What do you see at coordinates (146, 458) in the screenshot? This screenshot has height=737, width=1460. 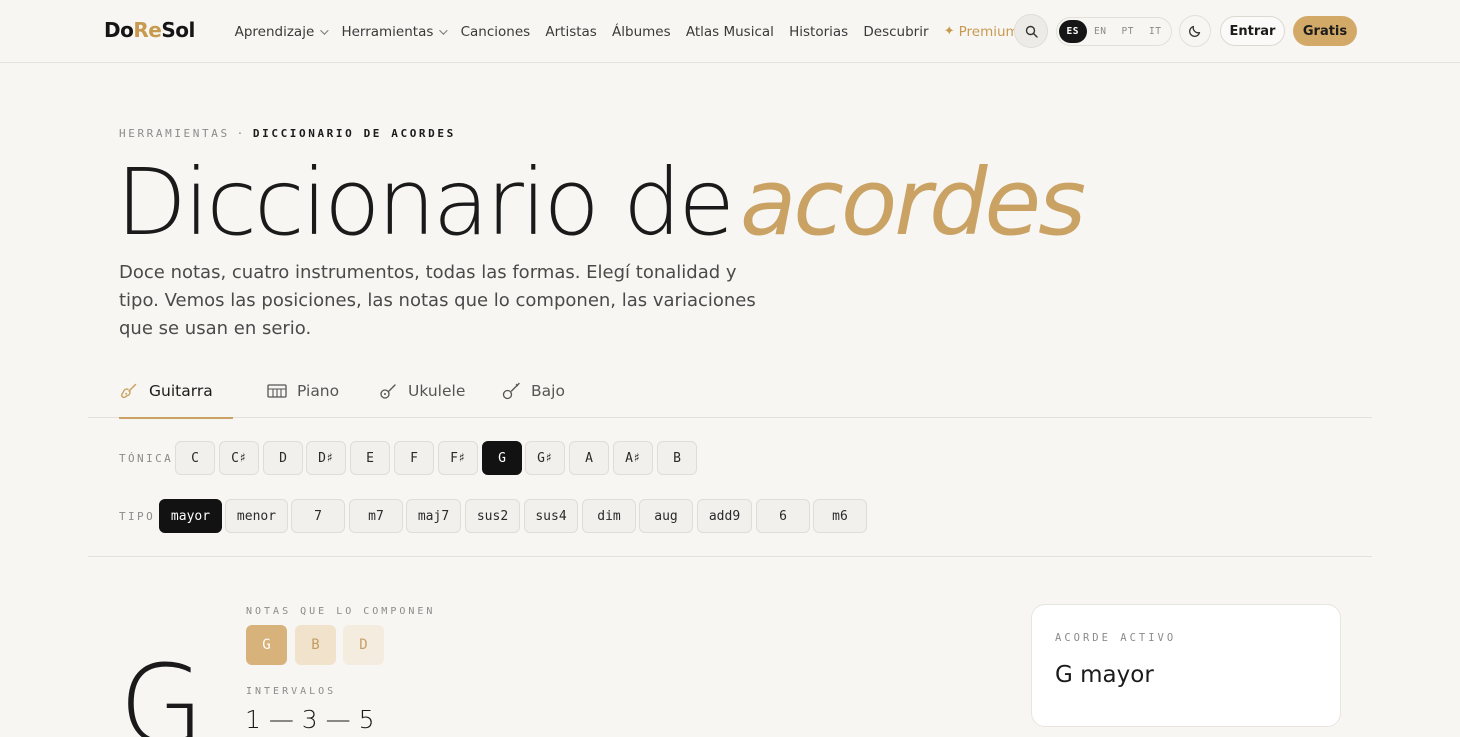 I see `tonic-label: TÓNICA` at bounding box center [146, 458].